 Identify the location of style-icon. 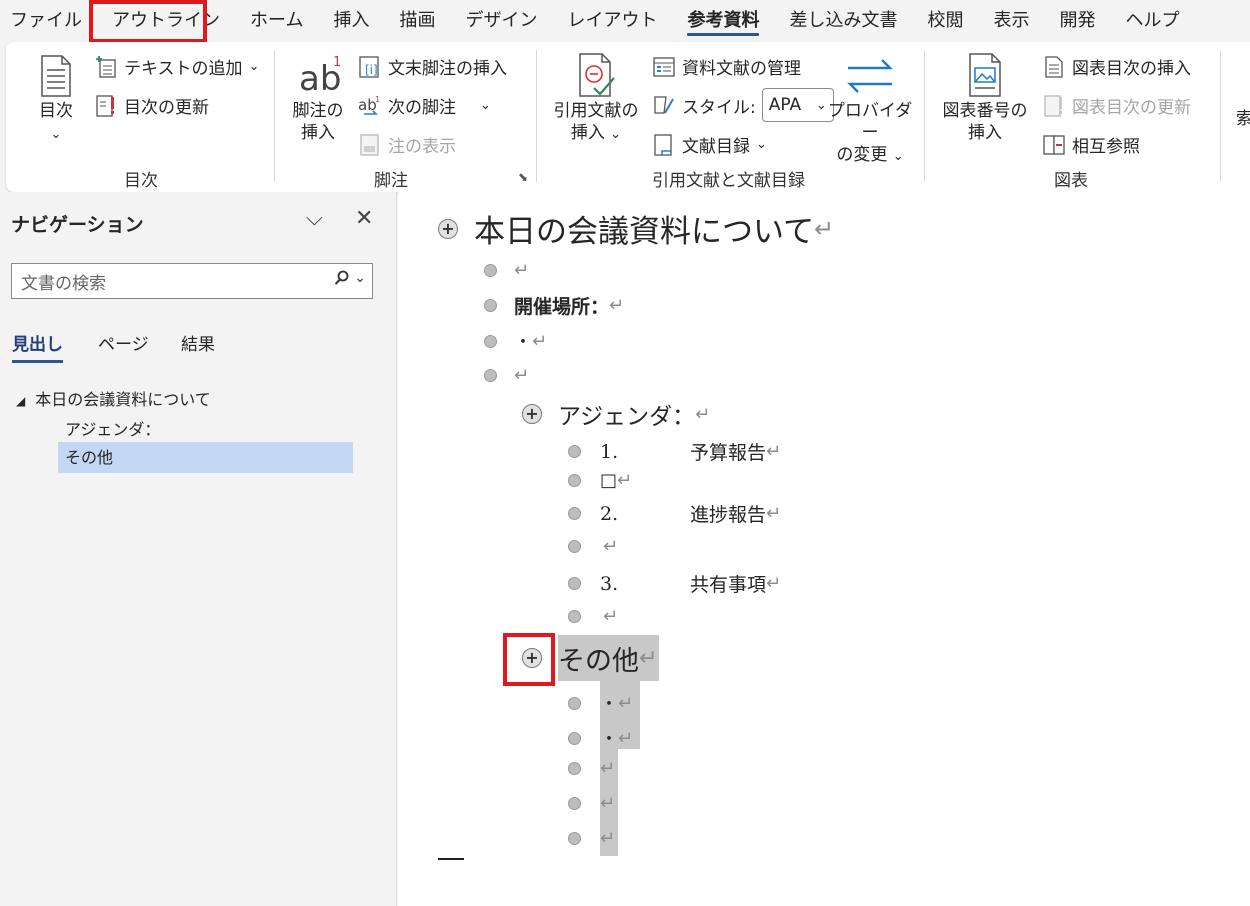
(664, 105).